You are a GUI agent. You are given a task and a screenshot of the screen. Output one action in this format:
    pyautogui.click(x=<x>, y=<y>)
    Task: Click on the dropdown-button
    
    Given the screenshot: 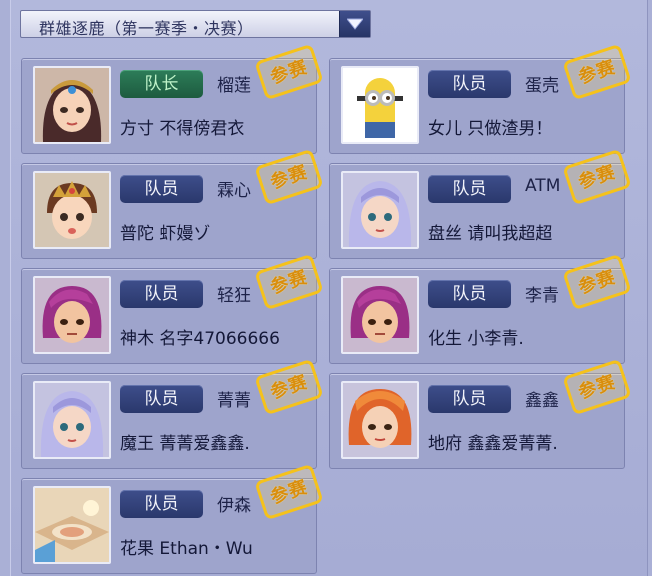 What is the action you would take?
    pyautogui.click(x=354, y=24)
    